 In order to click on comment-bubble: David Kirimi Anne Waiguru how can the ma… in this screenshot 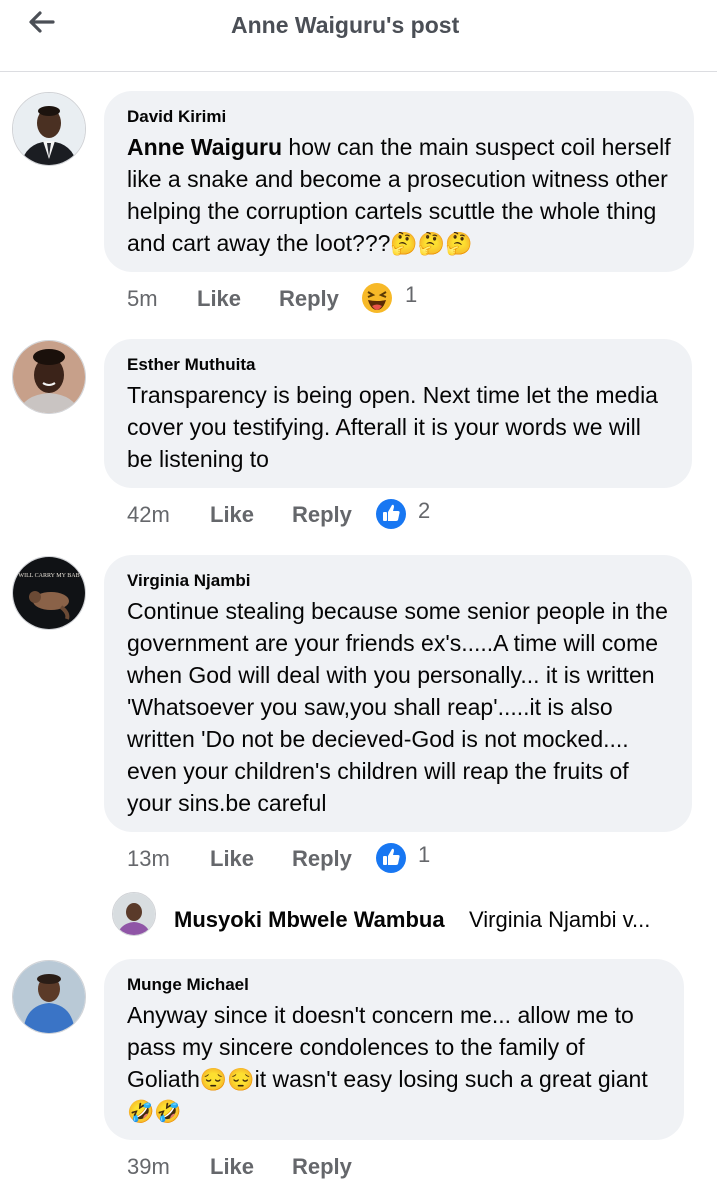, I will do `click(399, 181)`.